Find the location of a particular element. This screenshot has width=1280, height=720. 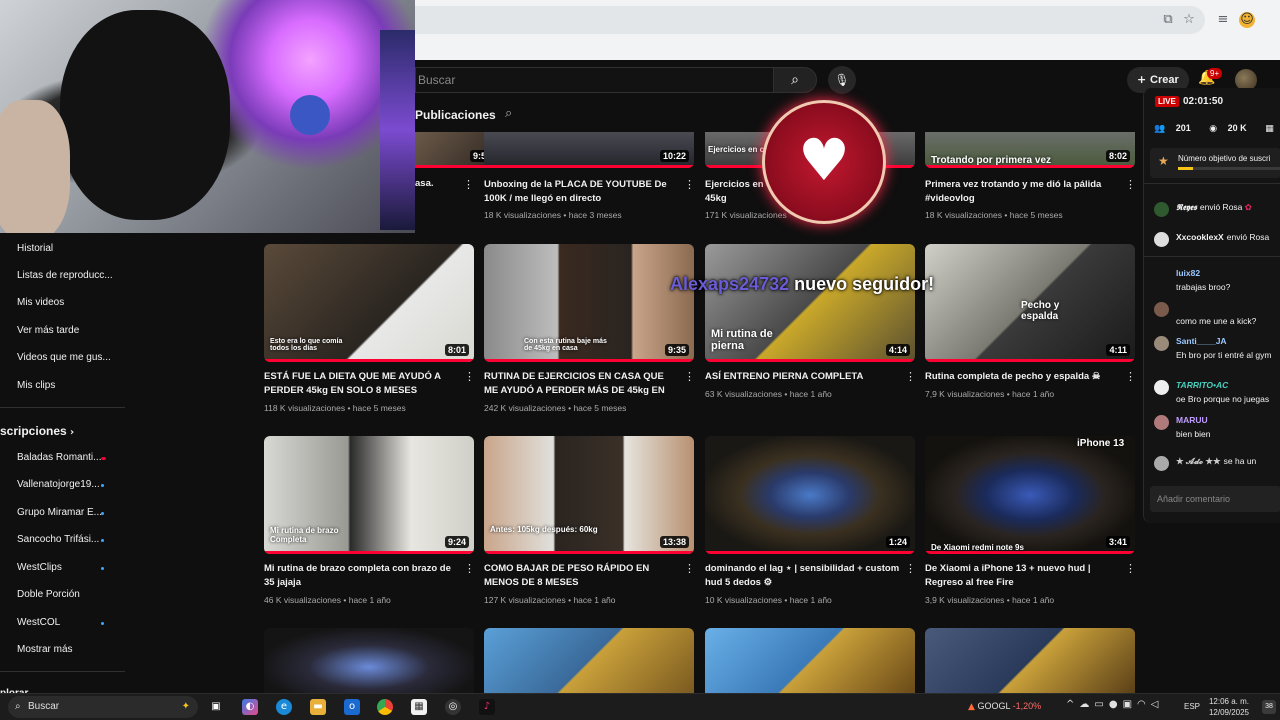

video-title: ASÍ ENTRENO PIERNA COMPLETA is located at coordinates (803, 377).